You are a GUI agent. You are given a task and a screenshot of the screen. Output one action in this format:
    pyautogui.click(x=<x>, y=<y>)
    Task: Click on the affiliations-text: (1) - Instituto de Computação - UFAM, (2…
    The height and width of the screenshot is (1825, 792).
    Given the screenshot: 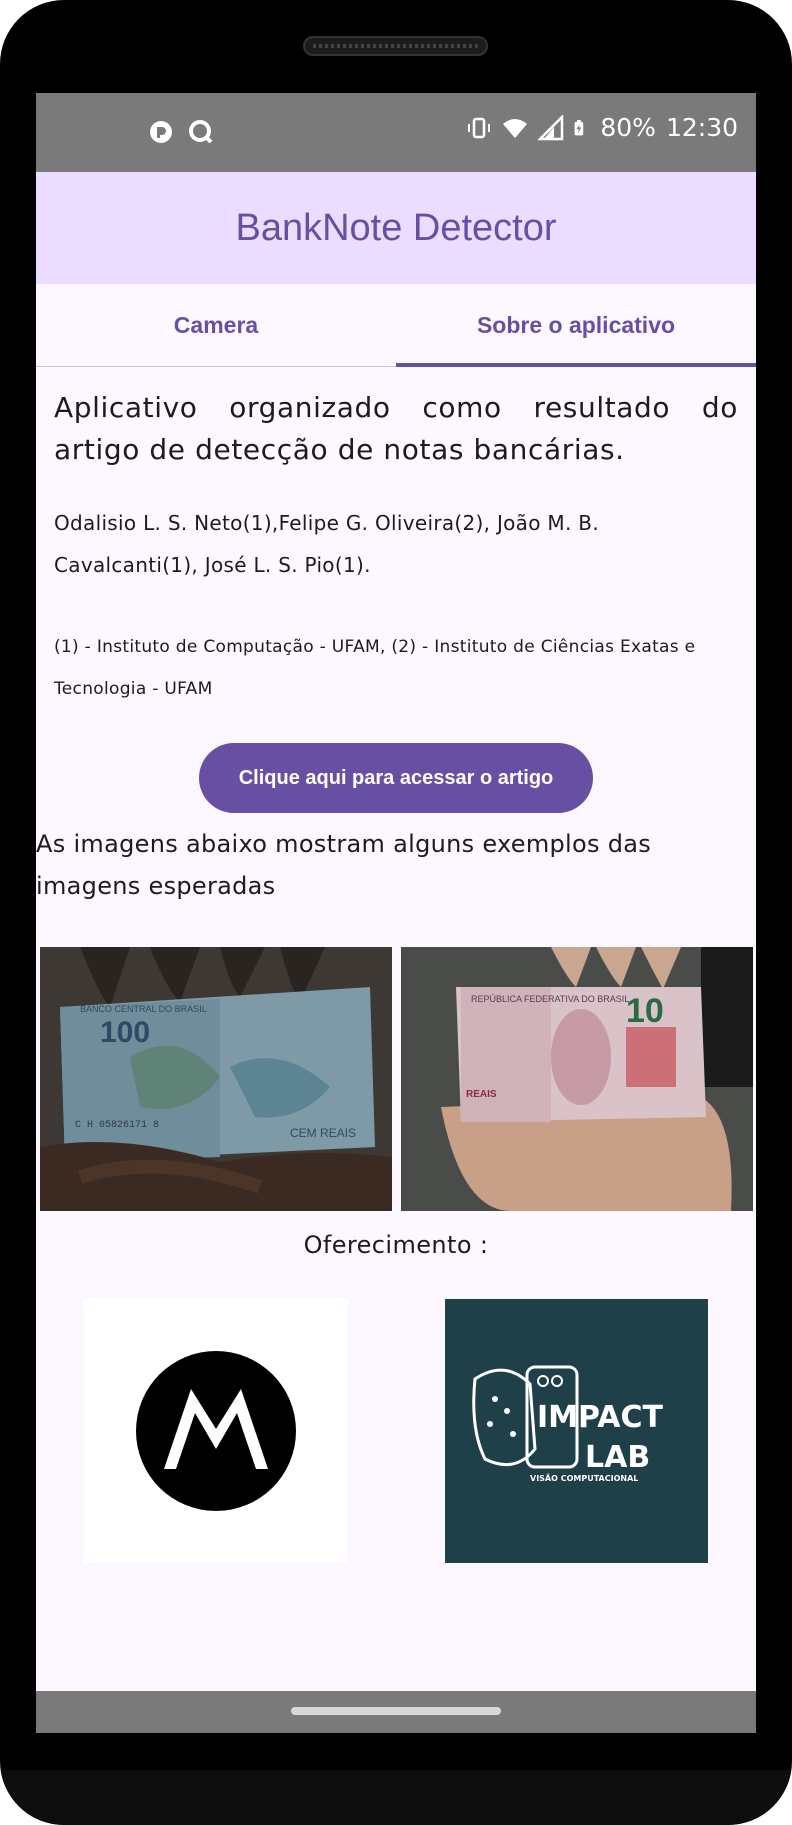 What is the action you would take?
    pyautogui.click(x=375, y=668)
    